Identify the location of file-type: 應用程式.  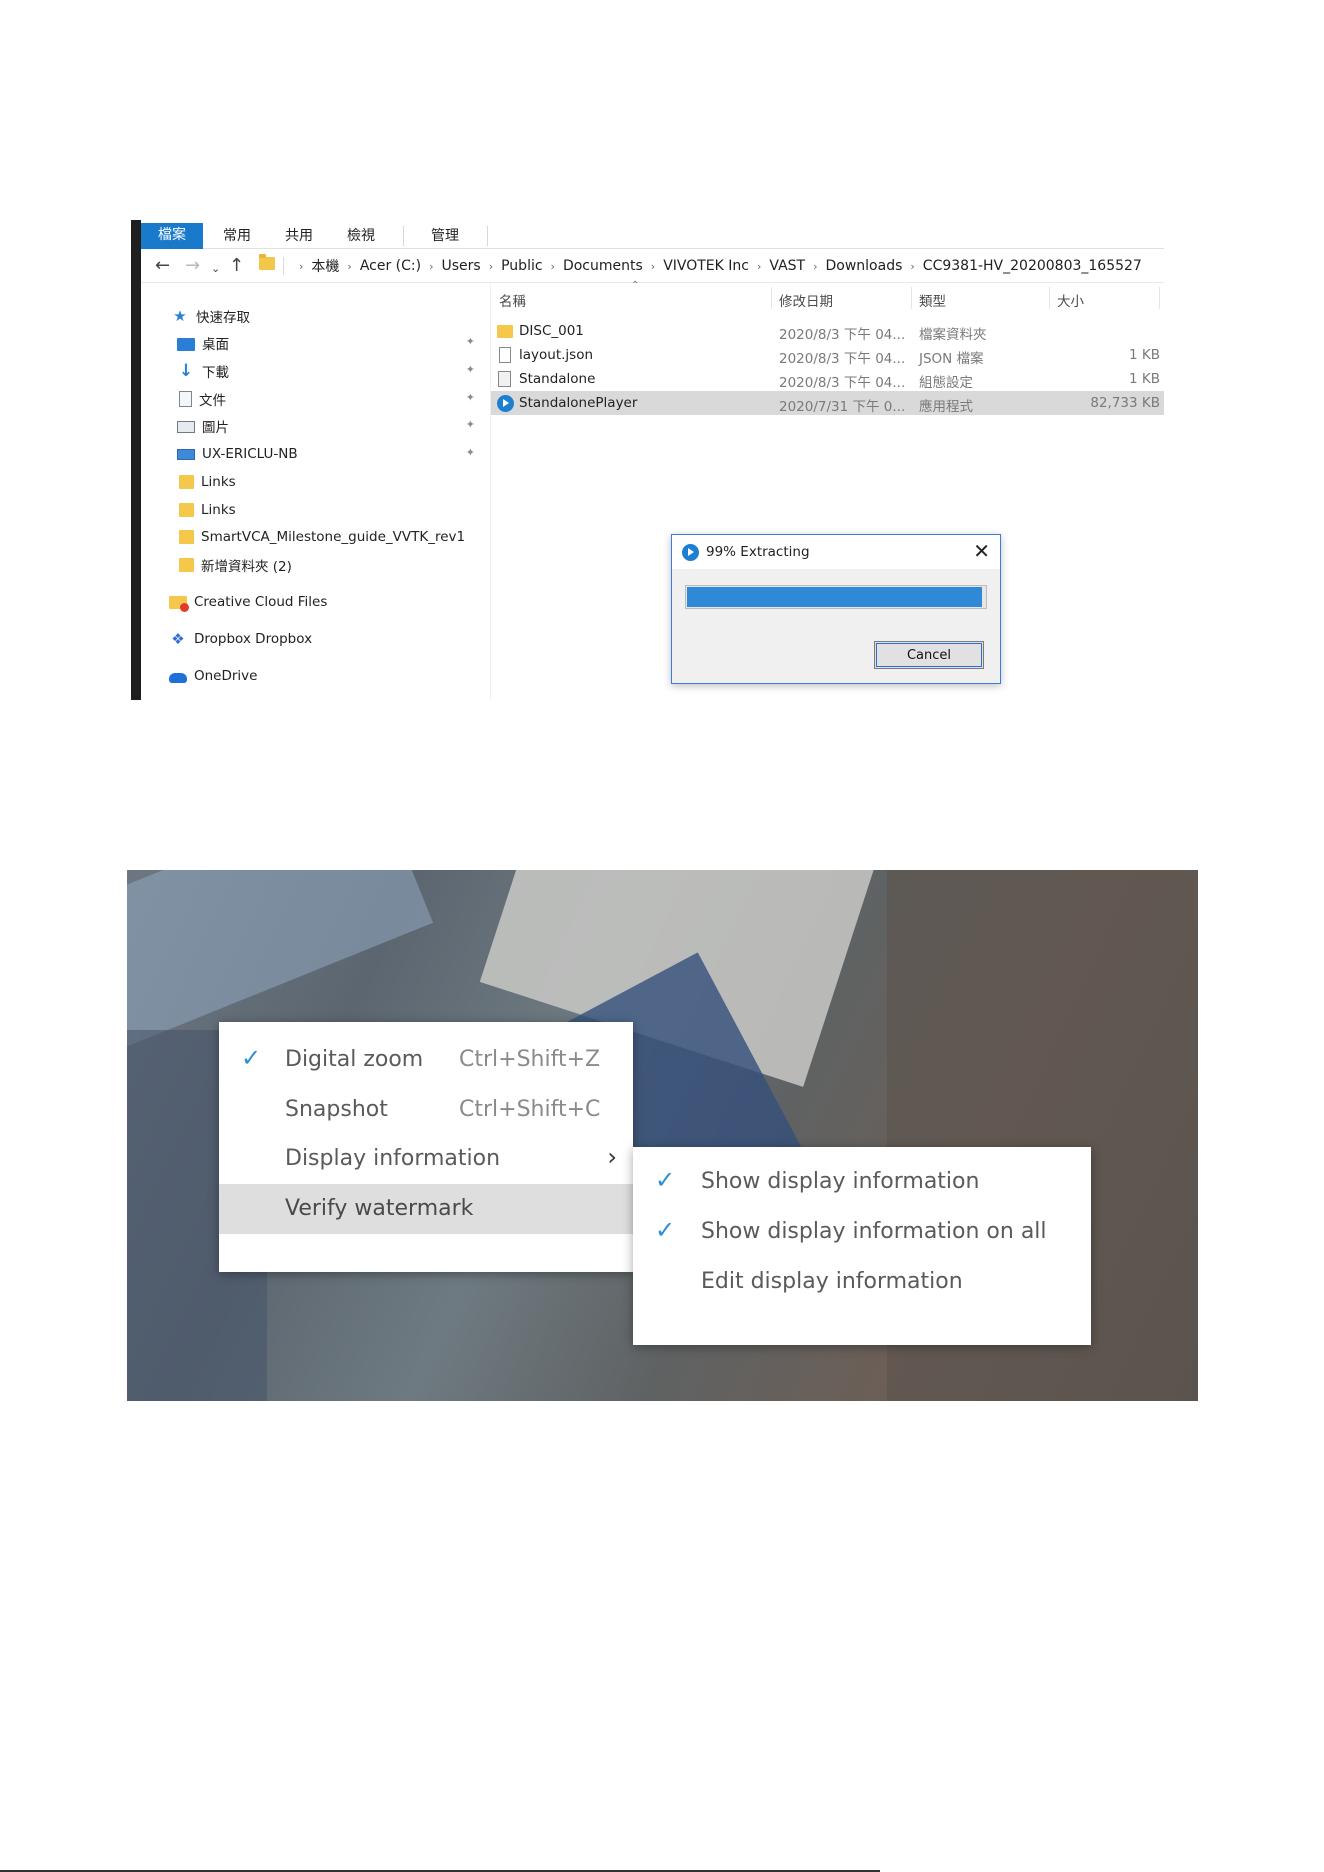
(946, 407).